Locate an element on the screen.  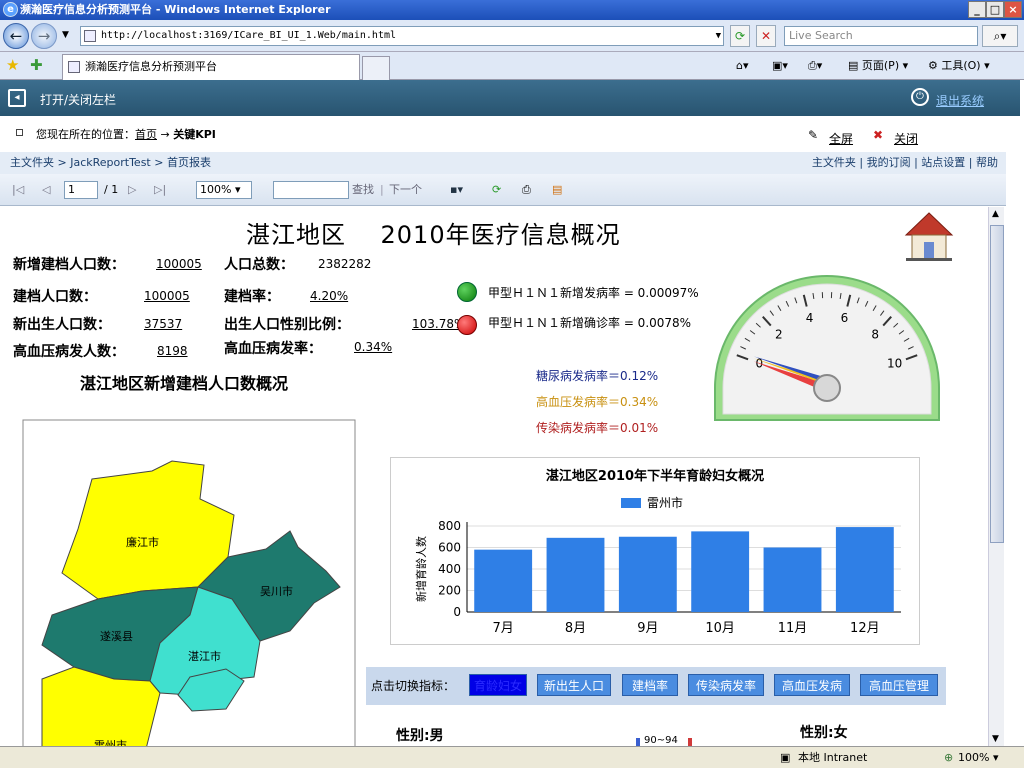
breadcrumb-home-link: 首页 is located at coordinates (146, 134).